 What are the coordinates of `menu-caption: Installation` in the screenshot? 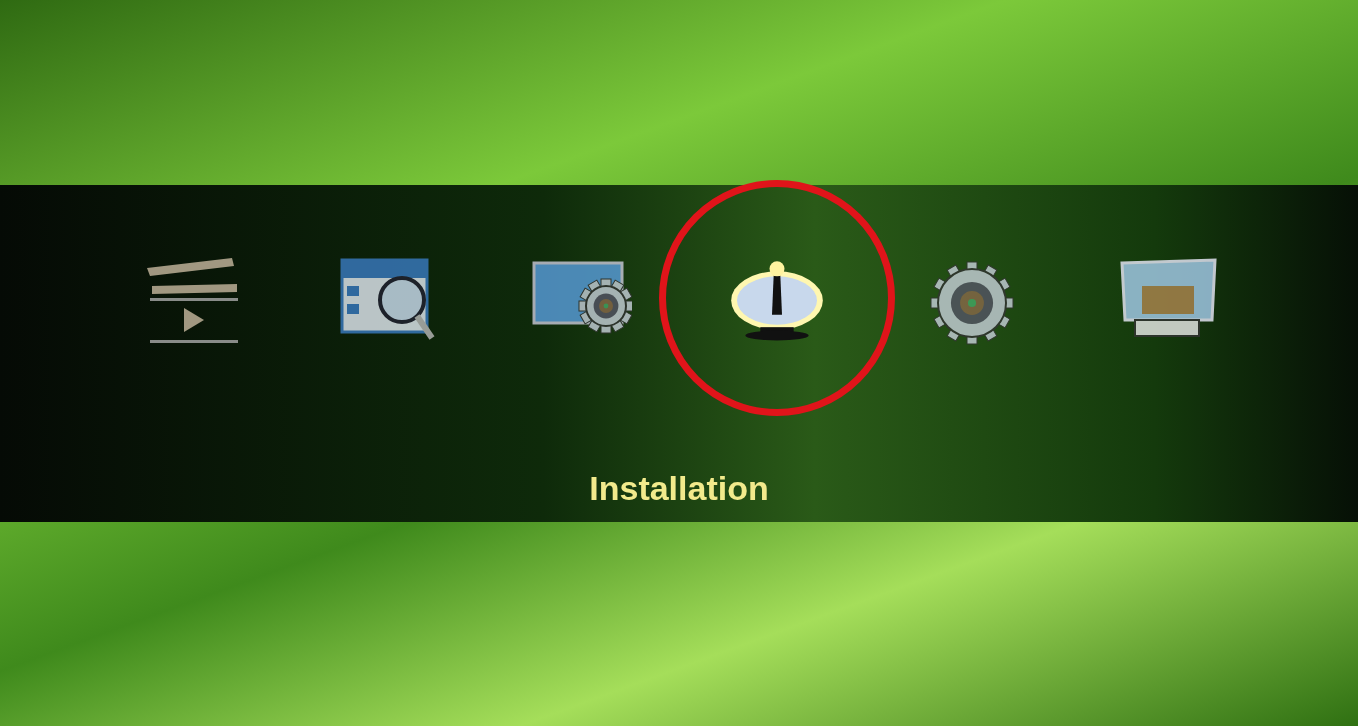 It's located at (679, 488).